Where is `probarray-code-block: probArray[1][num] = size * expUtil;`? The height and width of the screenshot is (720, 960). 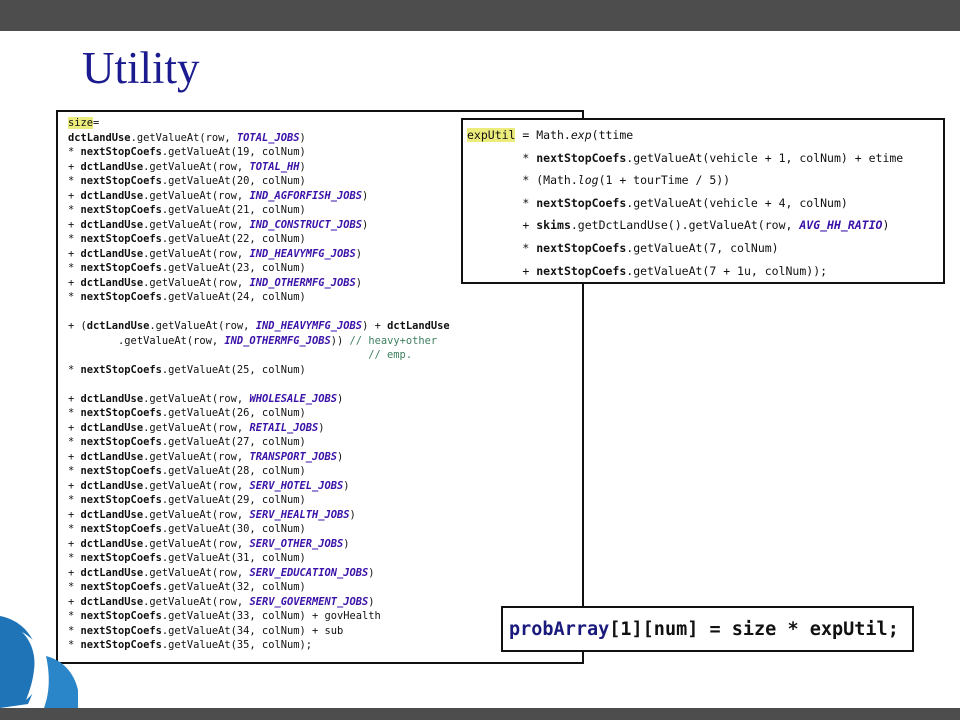
probarray-code-block: probArray[1][num] = size * expUtil; is located at coordinates (707, 629).